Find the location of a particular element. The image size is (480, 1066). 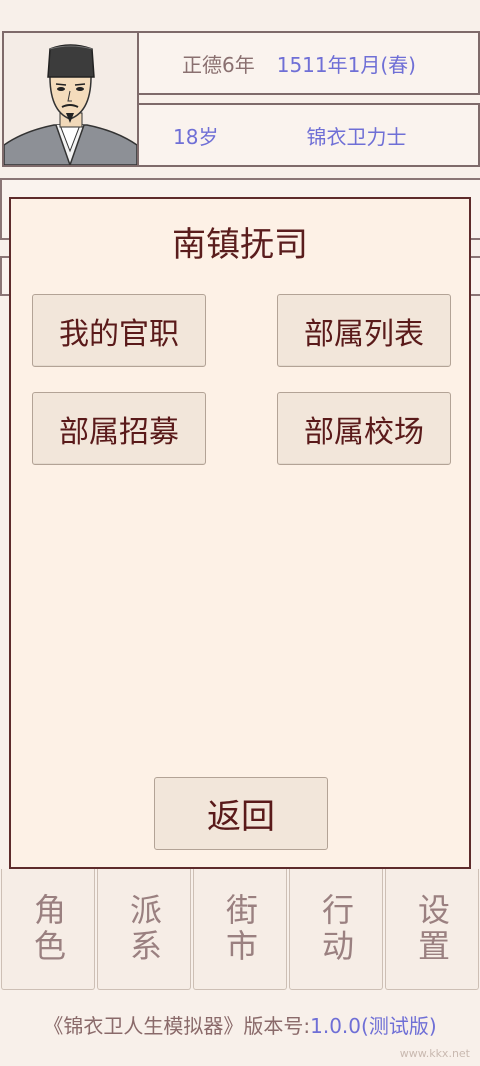

nav-label: 街市 is located at coordinates (240, 929).